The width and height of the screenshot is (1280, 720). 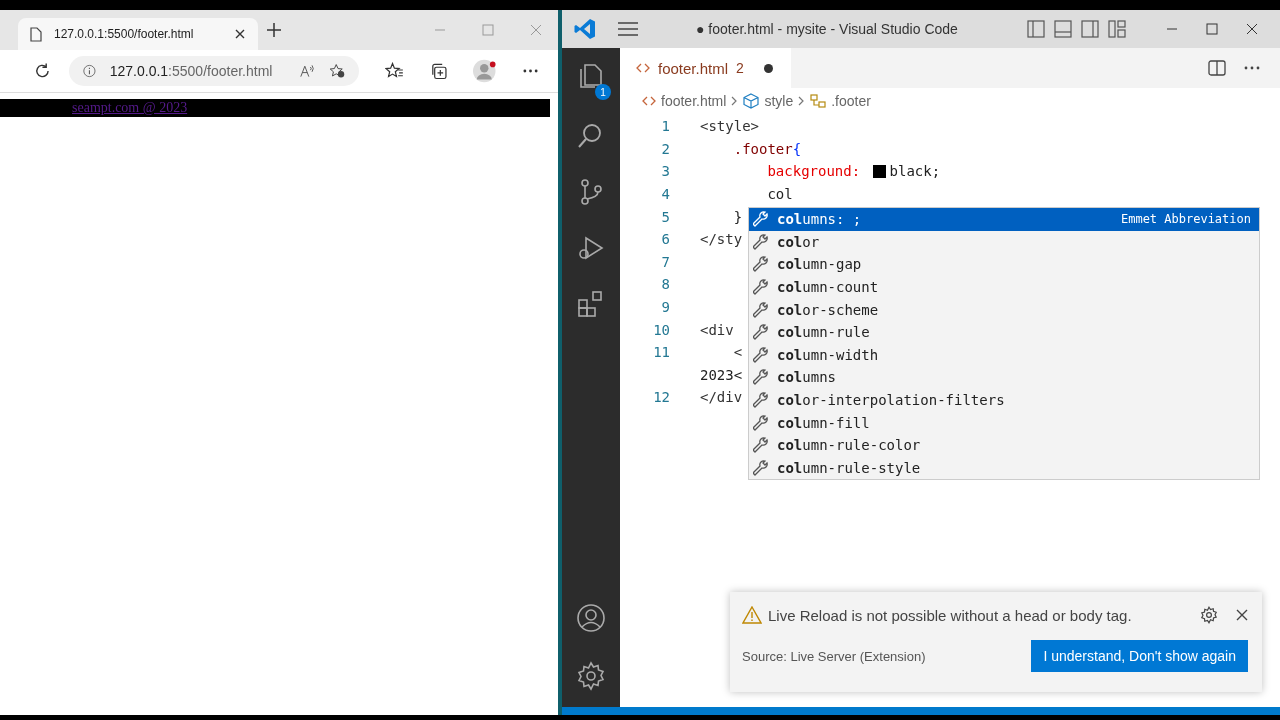 I want to click on color-swatch, so click(x=879, y=171).